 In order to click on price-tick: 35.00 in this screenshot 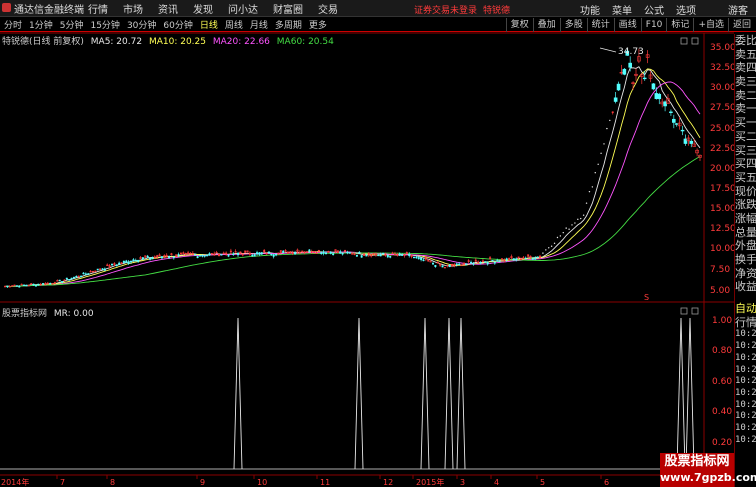, I will do `click(723, 48)`.